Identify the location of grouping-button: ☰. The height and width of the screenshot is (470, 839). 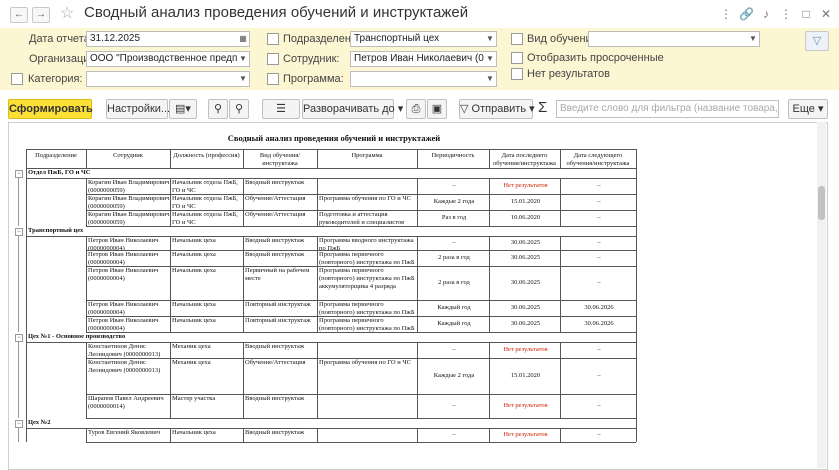
(281, 109).